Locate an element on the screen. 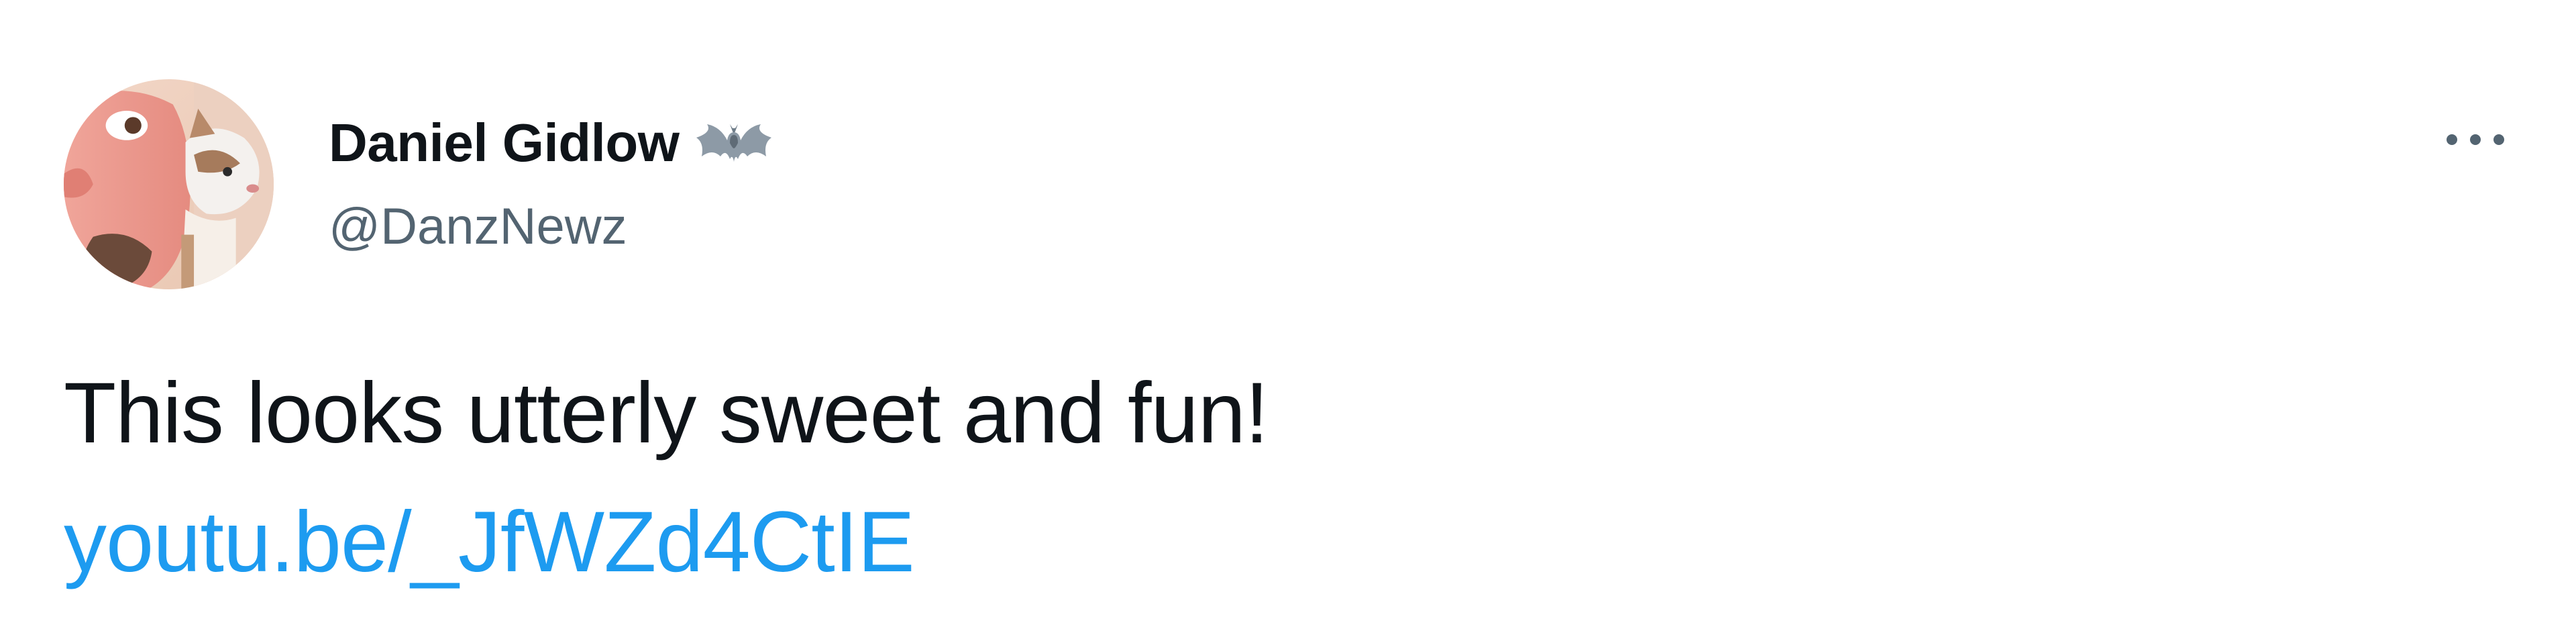  bat-icon is located at coordinates (734, 143).